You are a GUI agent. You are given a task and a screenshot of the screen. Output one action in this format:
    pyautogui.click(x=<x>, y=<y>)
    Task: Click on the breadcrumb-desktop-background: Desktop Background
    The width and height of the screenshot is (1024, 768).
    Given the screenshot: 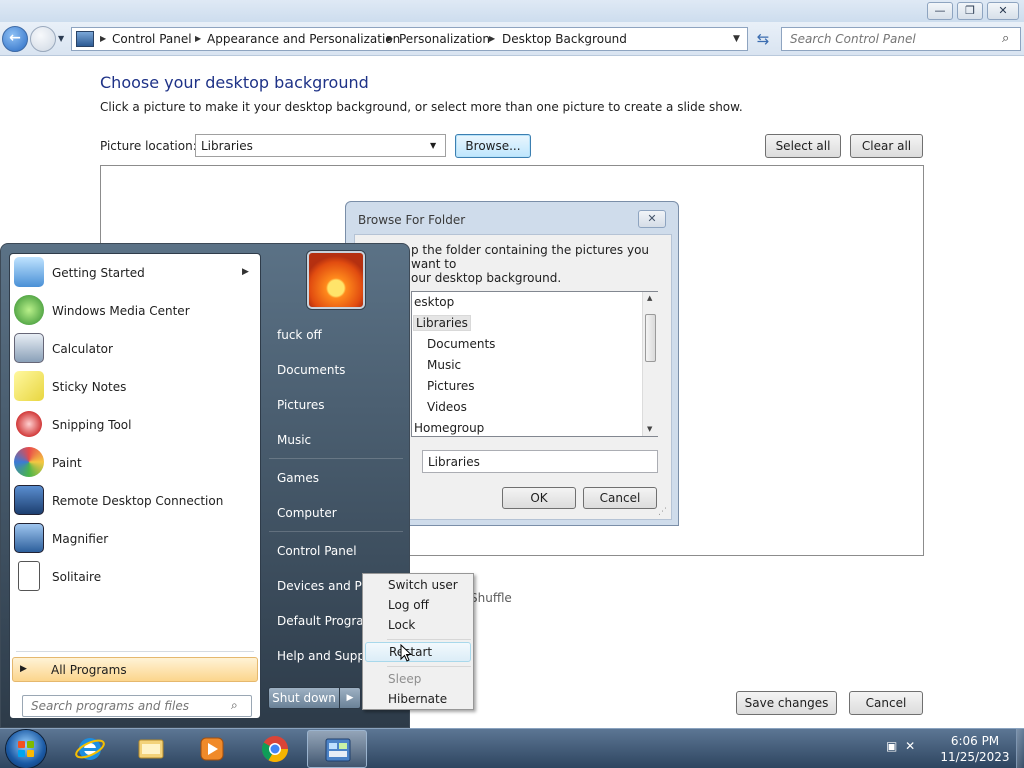 What is the action you would take?
    pyautogui.click(x=564, y=39)
    